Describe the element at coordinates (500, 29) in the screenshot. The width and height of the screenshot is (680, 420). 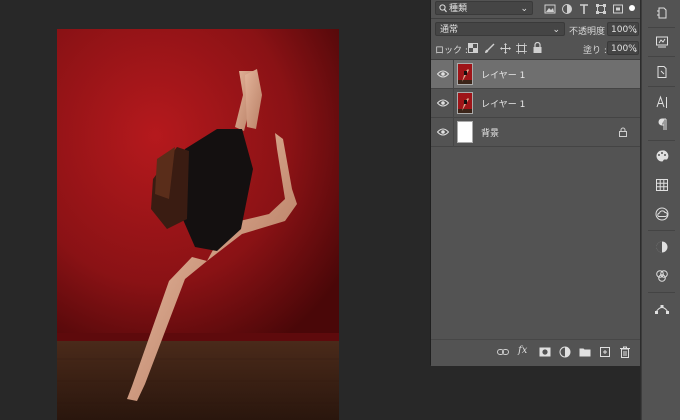
I see `blend-mode-select: 通常 ⌄` at that location.